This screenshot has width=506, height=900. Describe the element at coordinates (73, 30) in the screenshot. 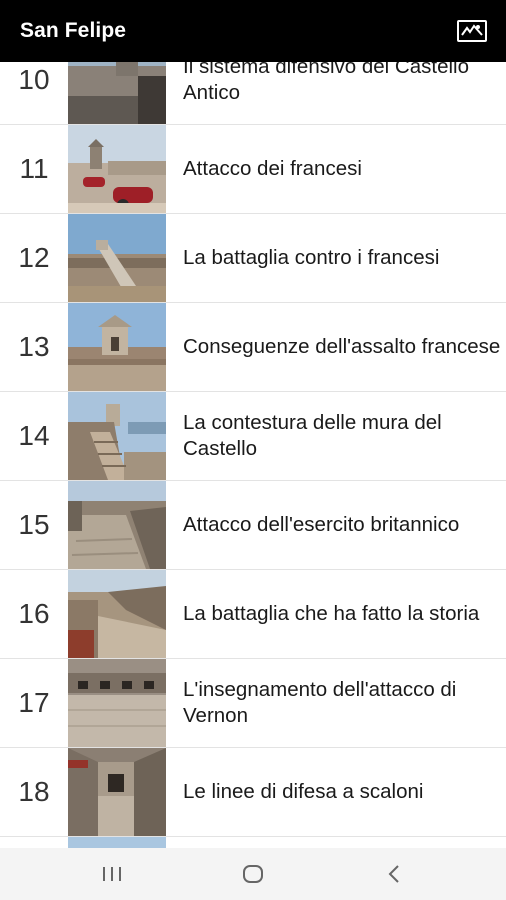

I see `app-title: San Felipe` at that location.